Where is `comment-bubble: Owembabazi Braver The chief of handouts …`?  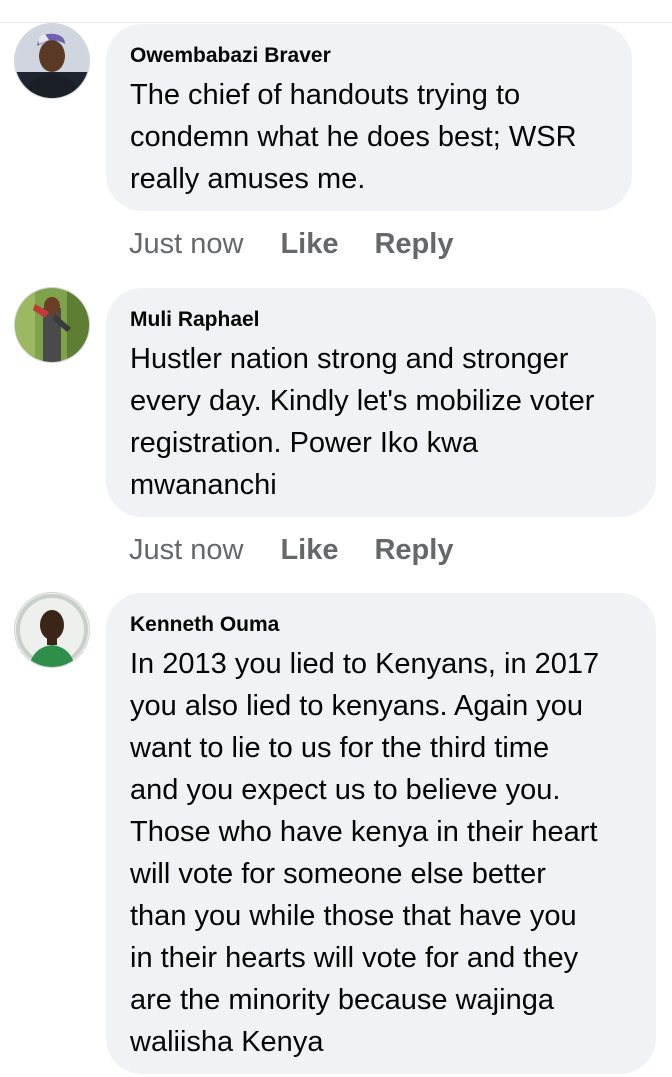
comment-bubble: Owembabazi Braver The chief of handouts … is located at coordinates (369, 117).